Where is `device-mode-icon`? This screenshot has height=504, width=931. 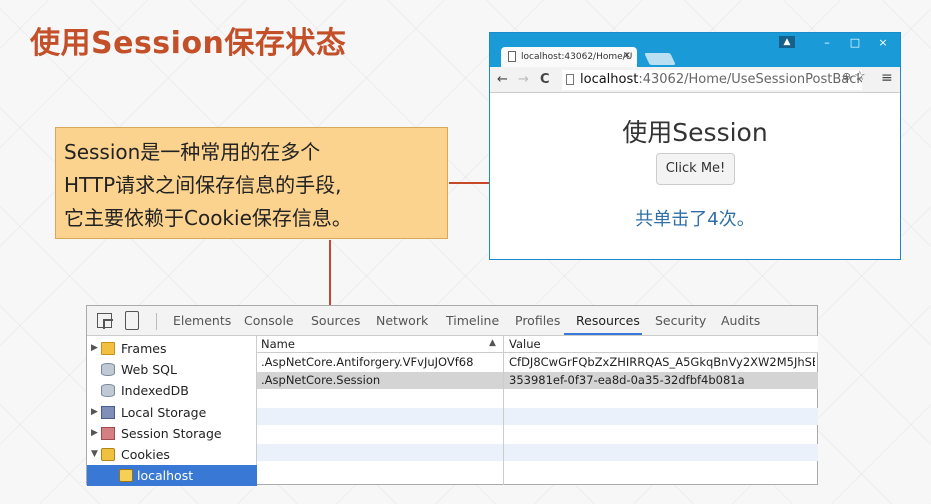 device-mode-icon is located at coordinates (132, 320).